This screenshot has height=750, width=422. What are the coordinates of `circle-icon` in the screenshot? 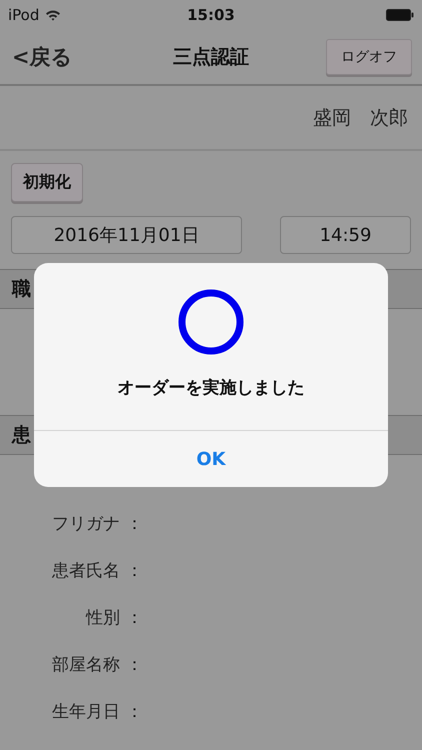 It's located at (211, 322).